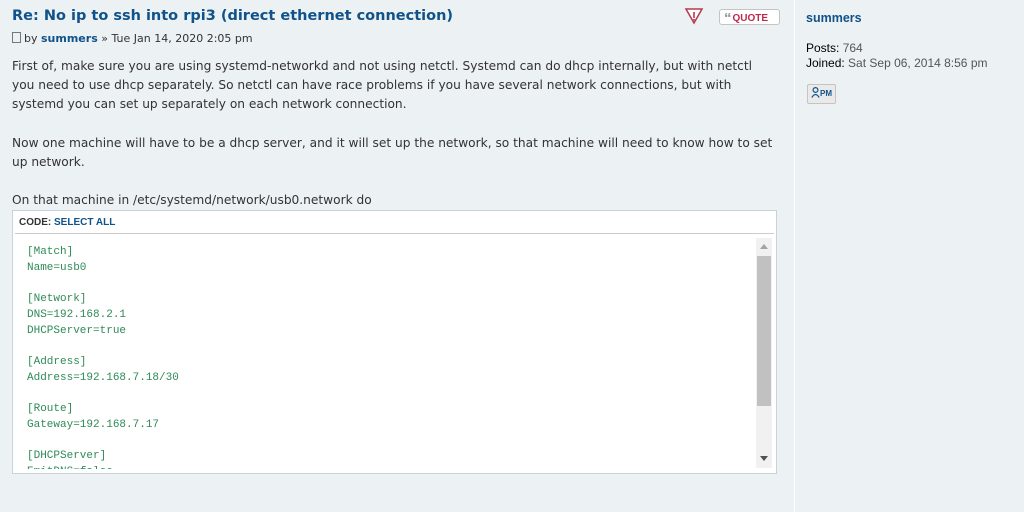 Image resolution: width=1024 pixels, height=512 pixels. I want to click on author-link: summers, so click(69, 38).